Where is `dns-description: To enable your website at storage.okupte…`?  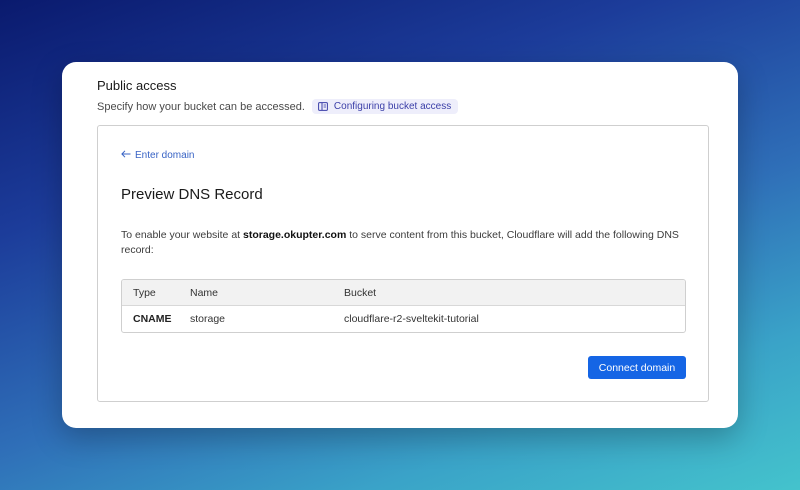
dns-description: To enable your website at storage.okupte… is located at coordinates (408, 243).